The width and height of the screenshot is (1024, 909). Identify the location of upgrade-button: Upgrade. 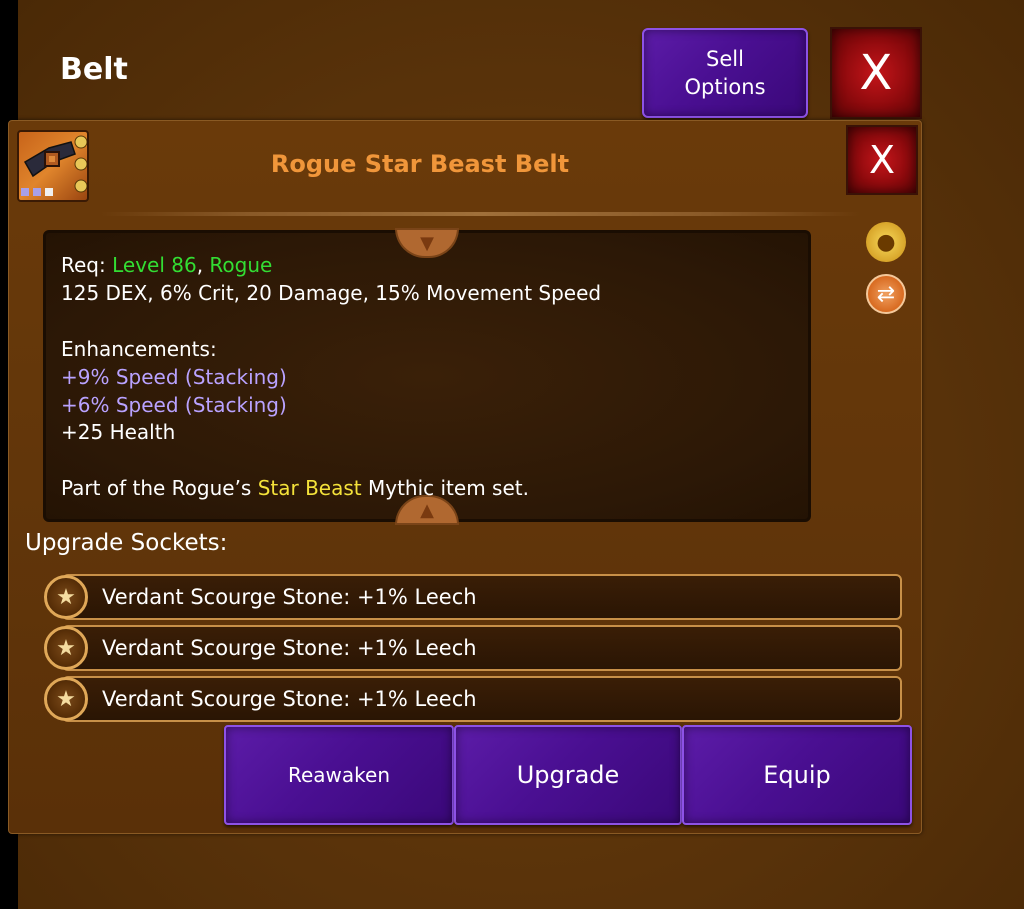
(568, 775).